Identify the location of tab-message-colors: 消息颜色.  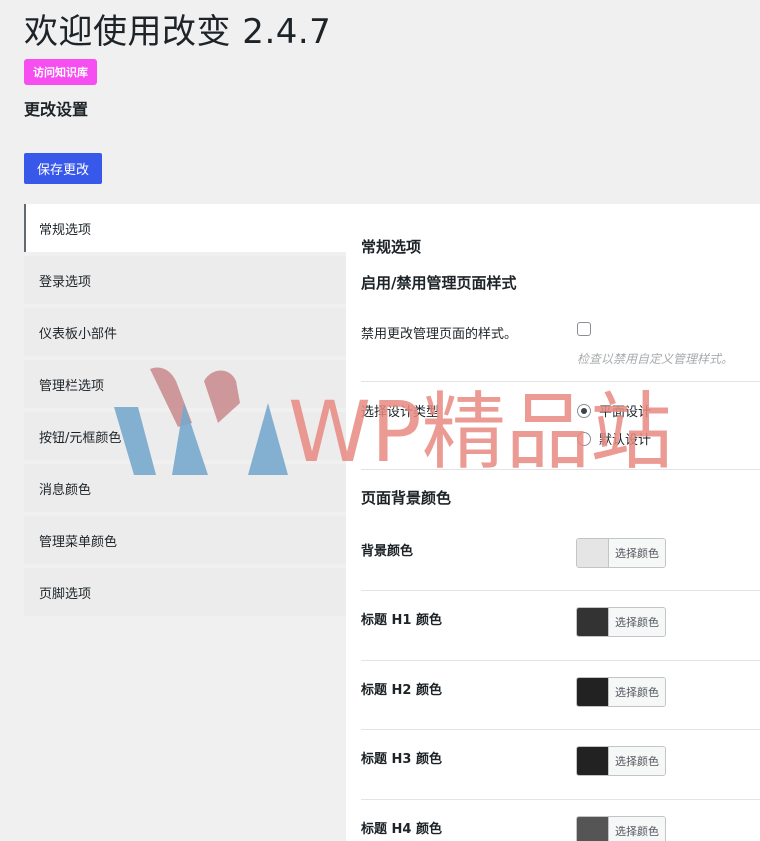
(185, 488).